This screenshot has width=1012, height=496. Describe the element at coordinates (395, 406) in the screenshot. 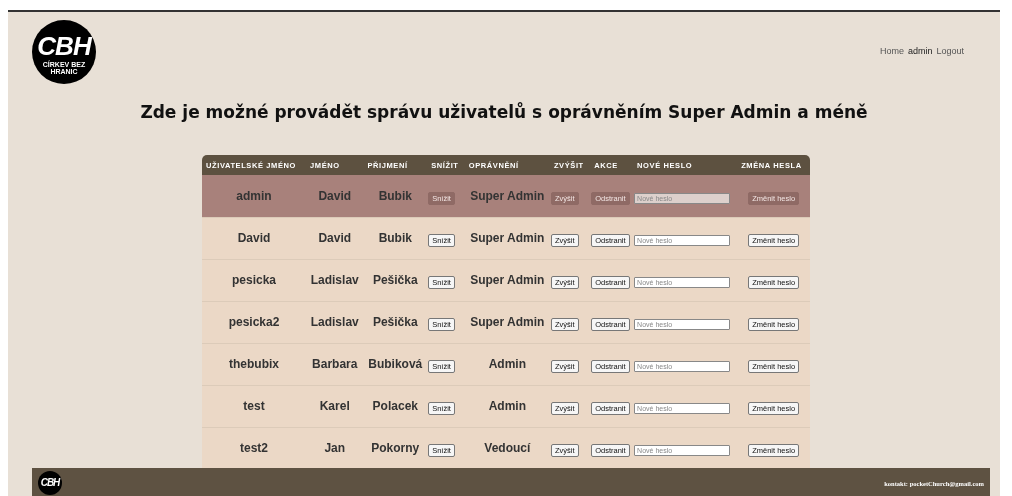

I see `table-cell: Polacek` at that location.